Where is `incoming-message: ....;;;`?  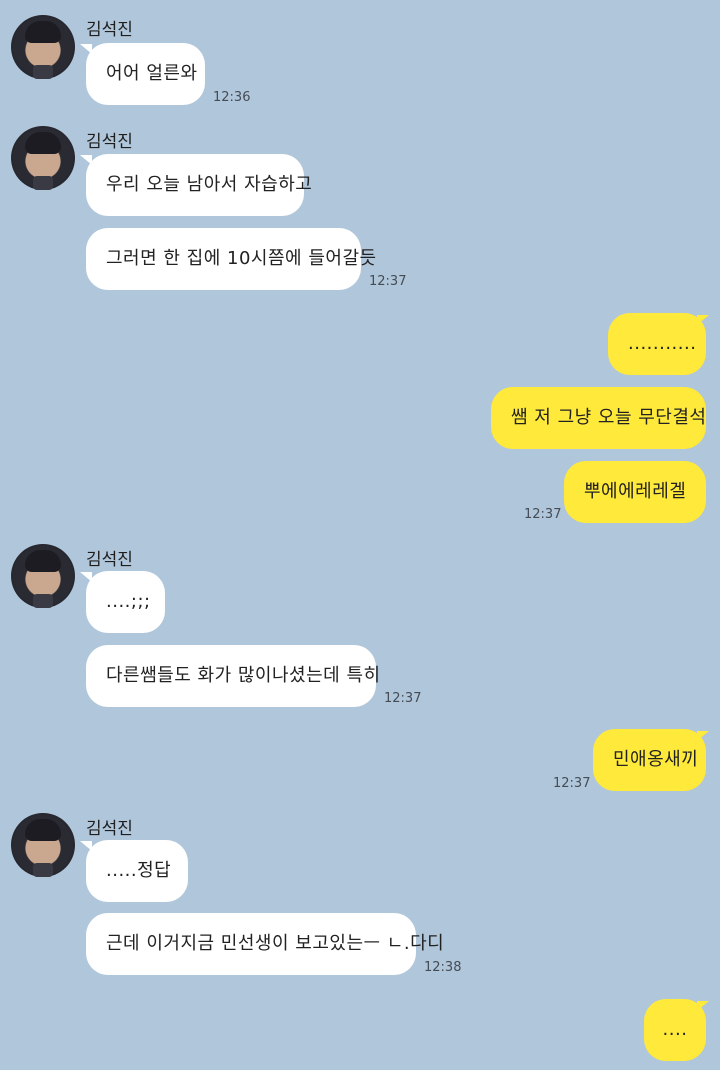 incoming-message: ....;;; is located at coordinates (125, 602).